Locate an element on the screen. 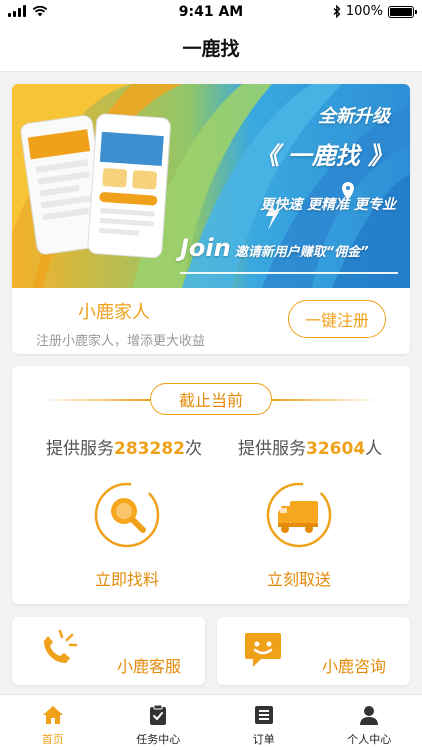 The width and height of the screenshot is (422, 750). banner-underline is located at coordinates (289, 273).